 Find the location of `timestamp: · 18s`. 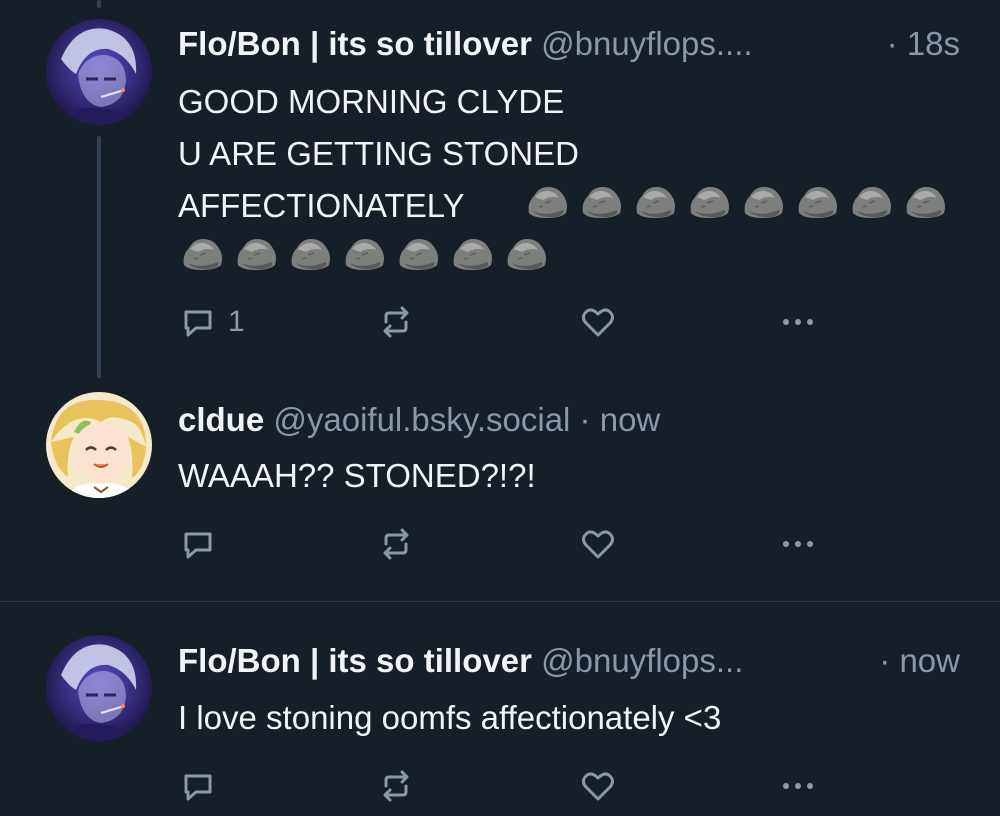

timestamp: · 18s is located at coordinates (923, 44).